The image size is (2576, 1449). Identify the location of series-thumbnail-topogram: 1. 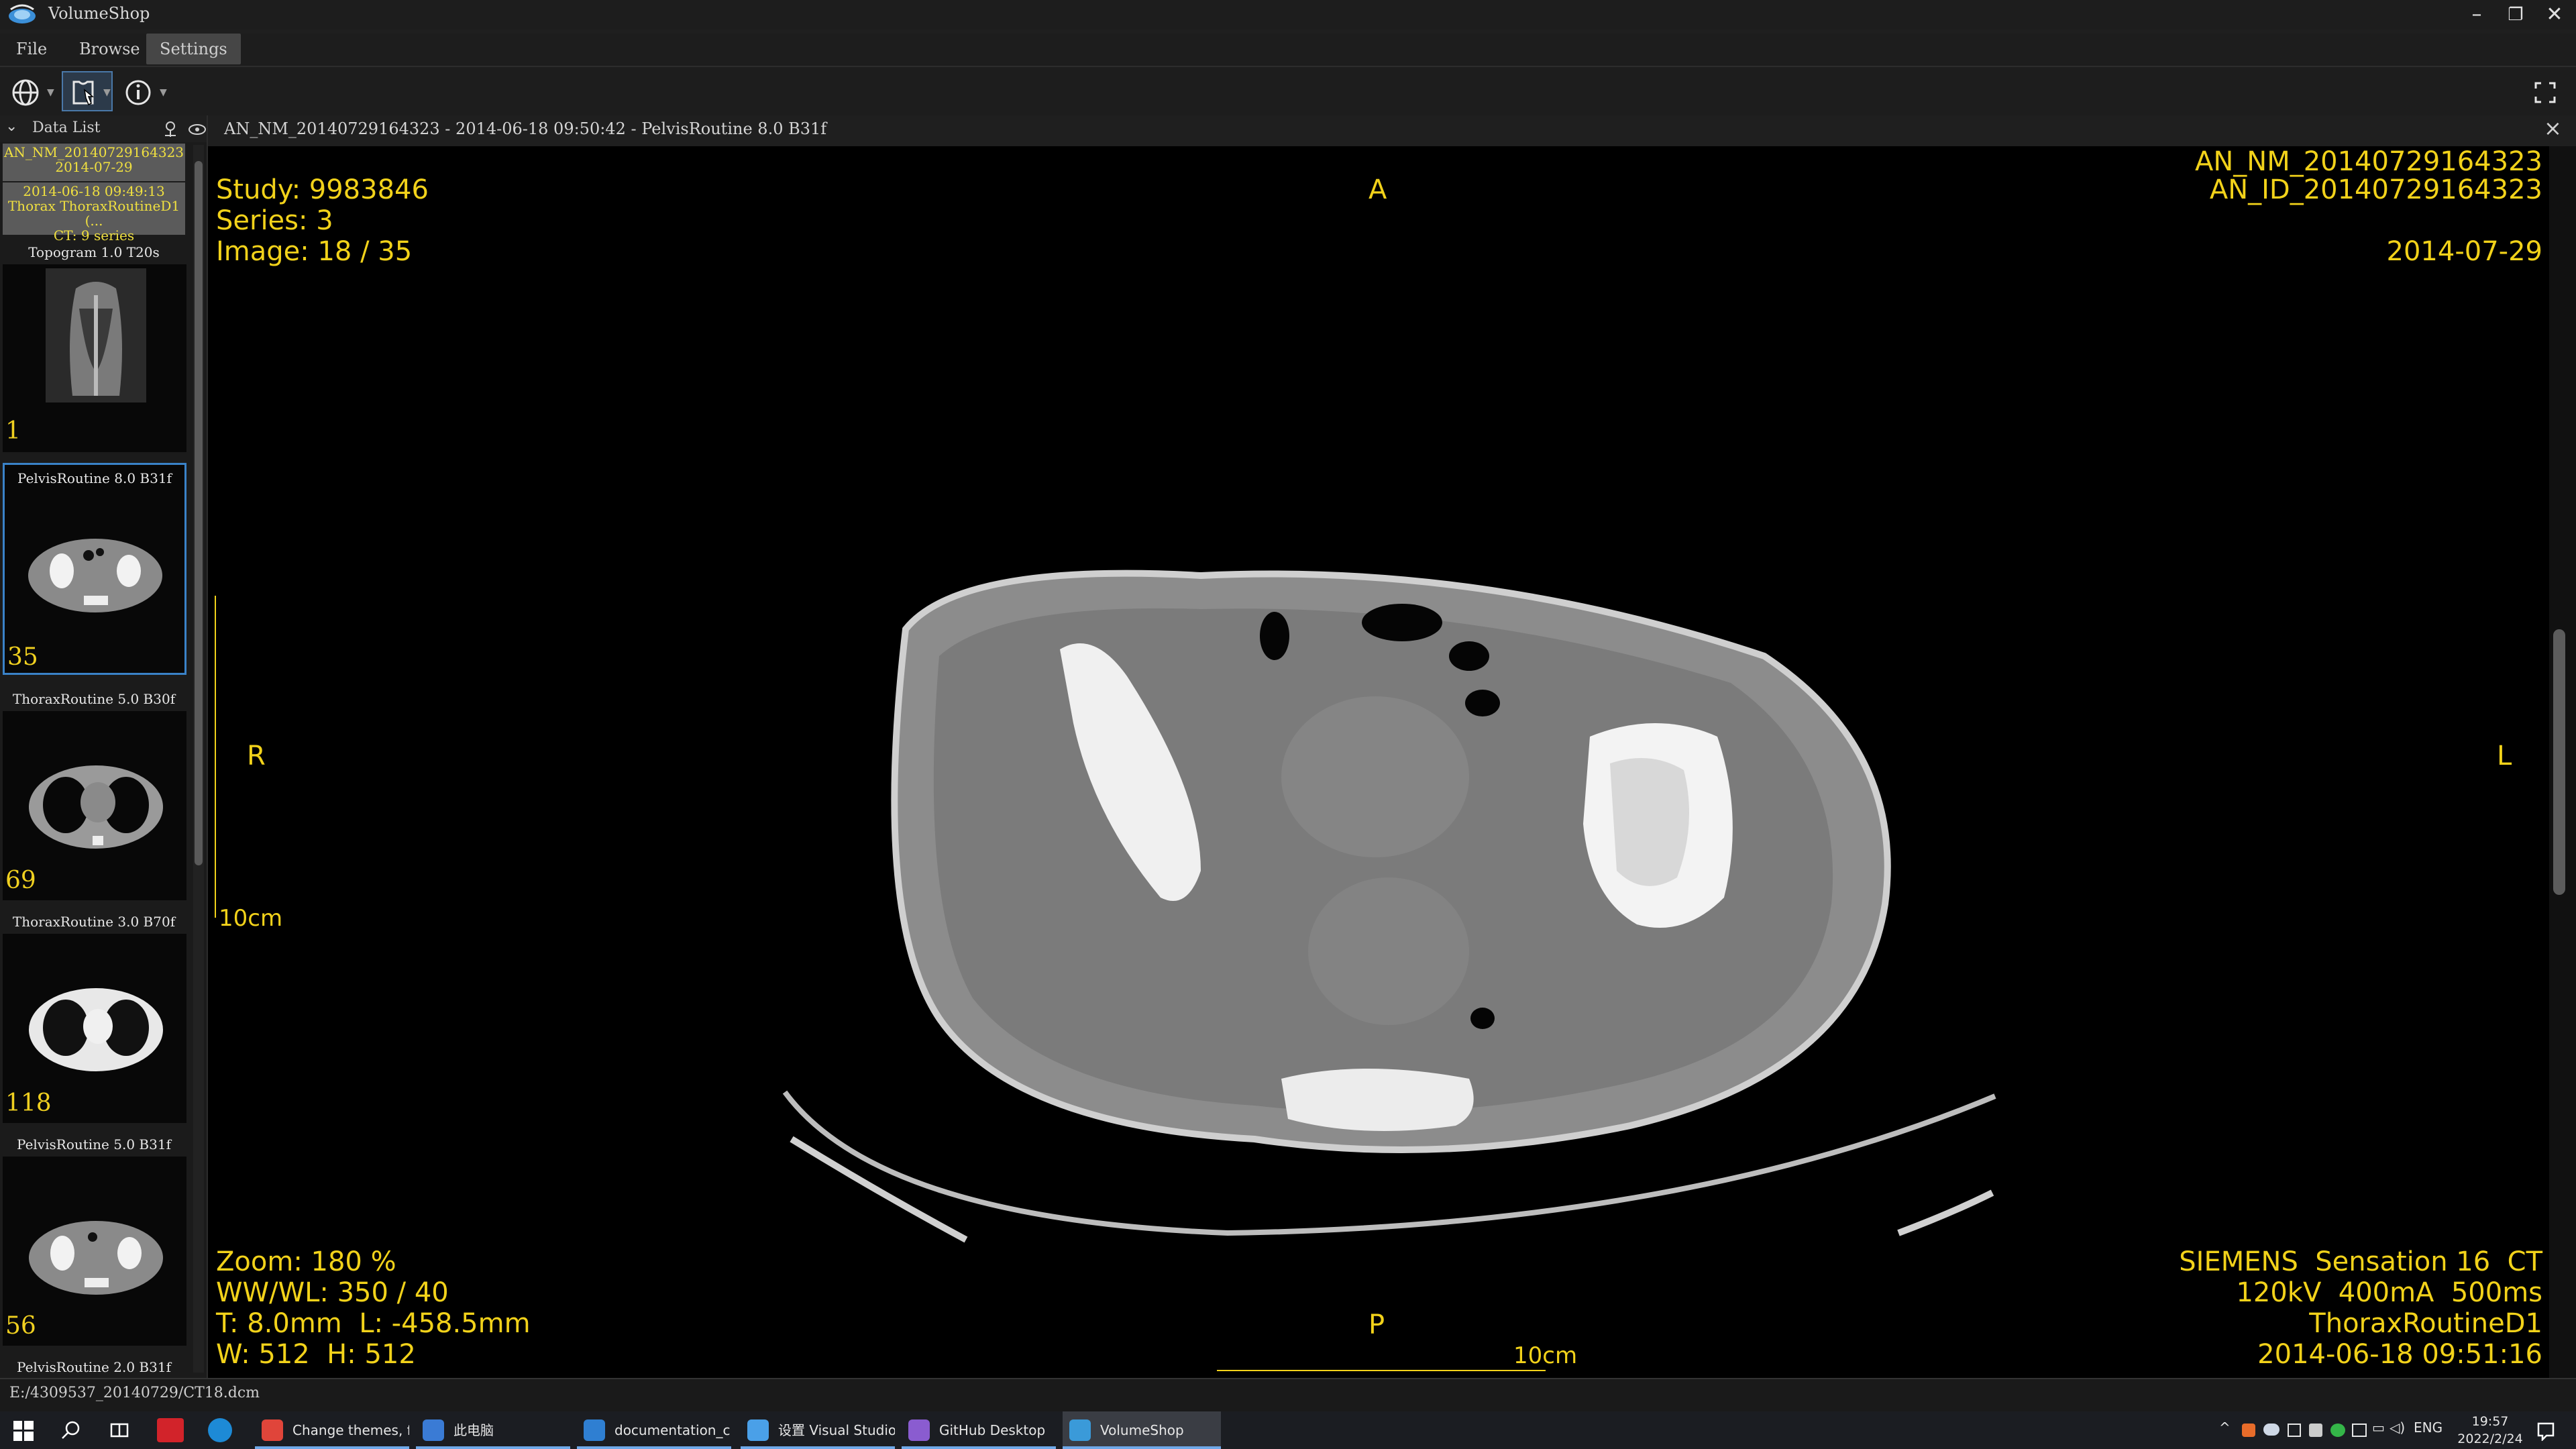
(94, 358).